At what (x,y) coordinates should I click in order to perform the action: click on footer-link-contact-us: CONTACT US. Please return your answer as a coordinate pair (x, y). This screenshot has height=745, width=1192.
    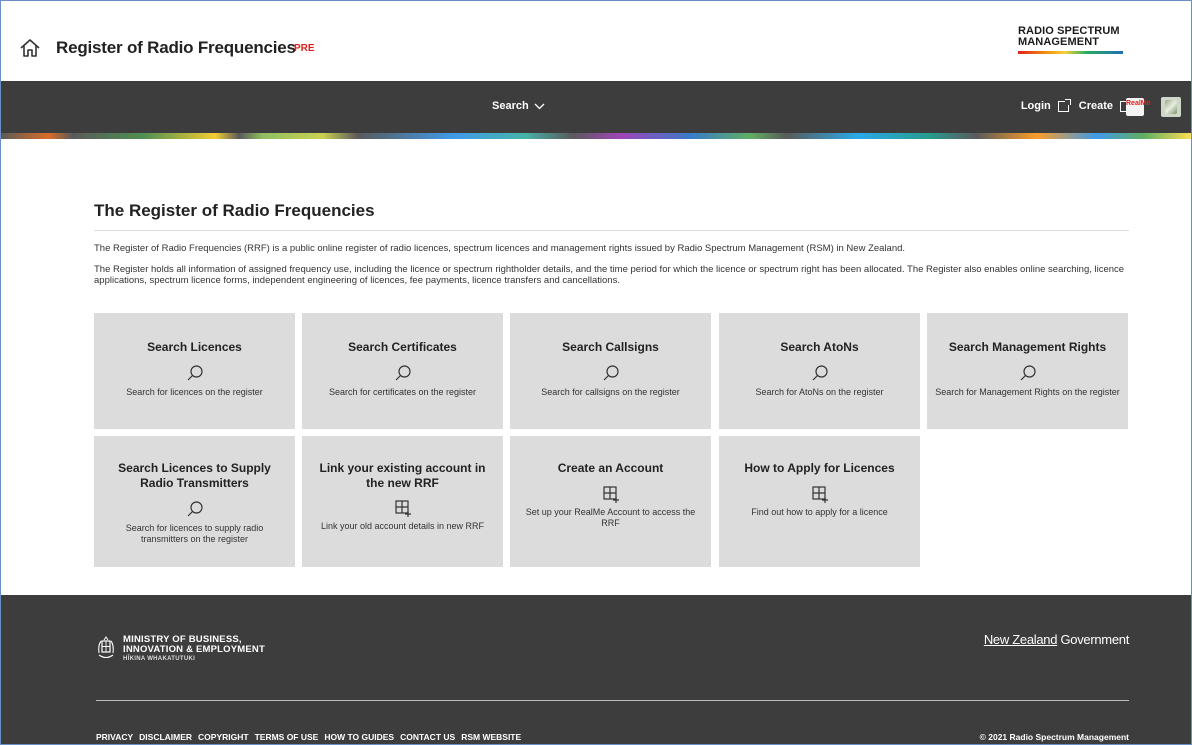
    Looking at the image, I should click on (427, 737).